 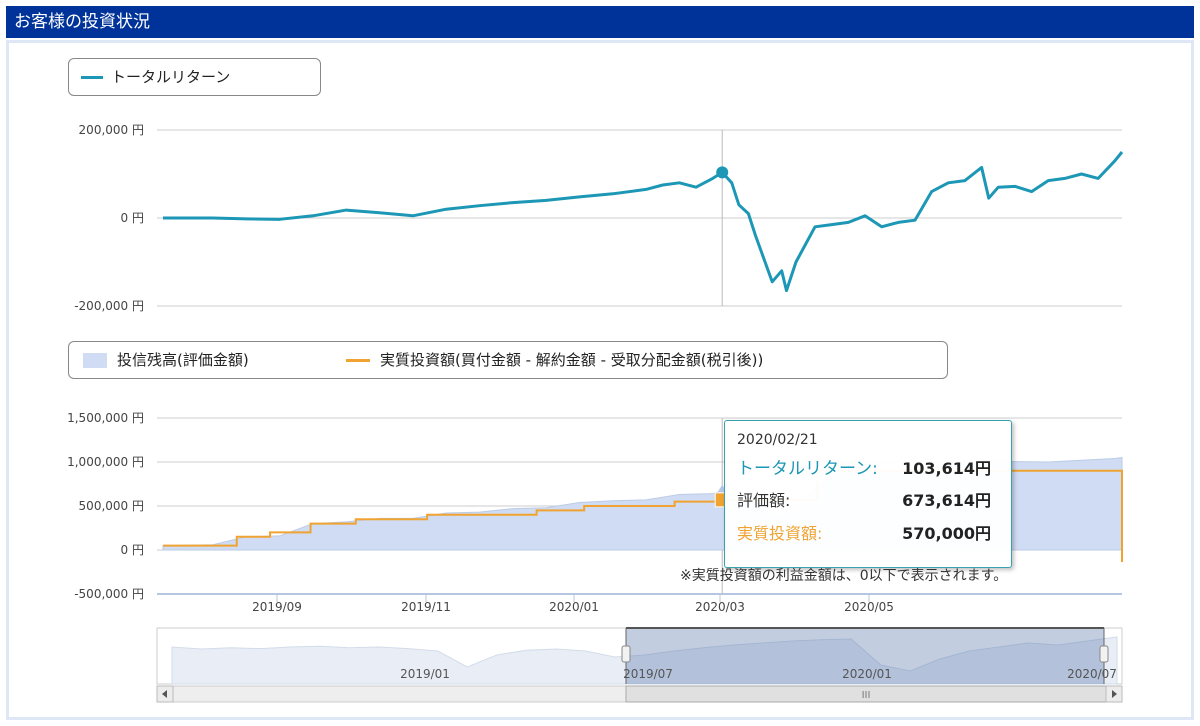 What do you see at coordinates (277, 607) in the screenshot?
I see `x-tick-label: 2019/09` at bounding box center [277, 607].